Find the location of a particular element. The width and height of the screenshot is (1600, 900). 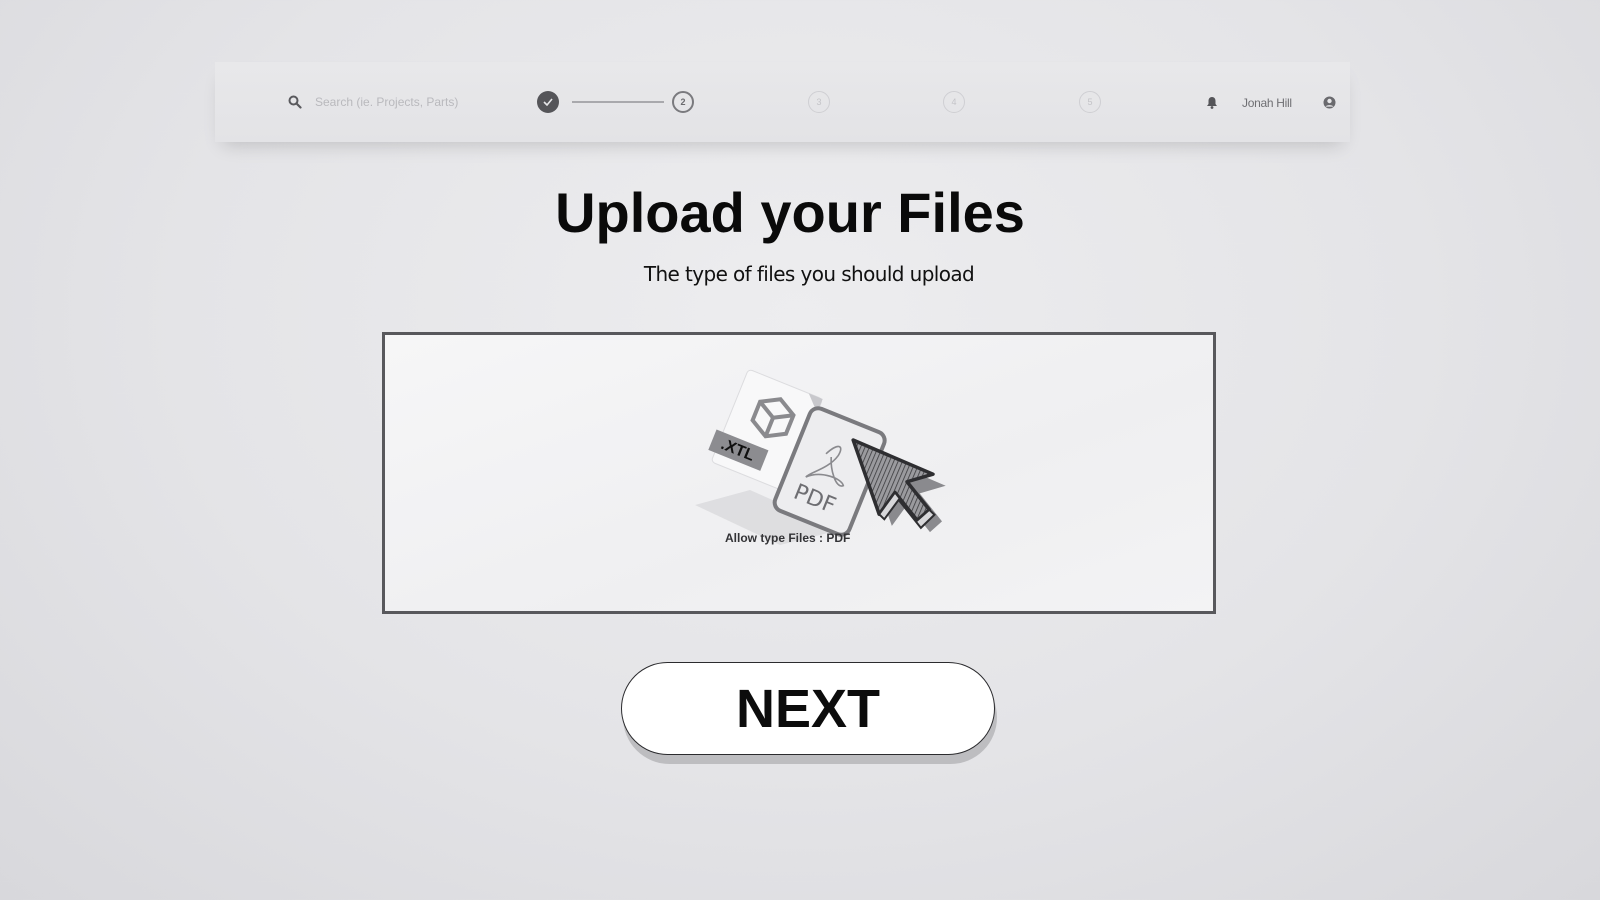

step-progress-line is located at coordinates (618, 102).